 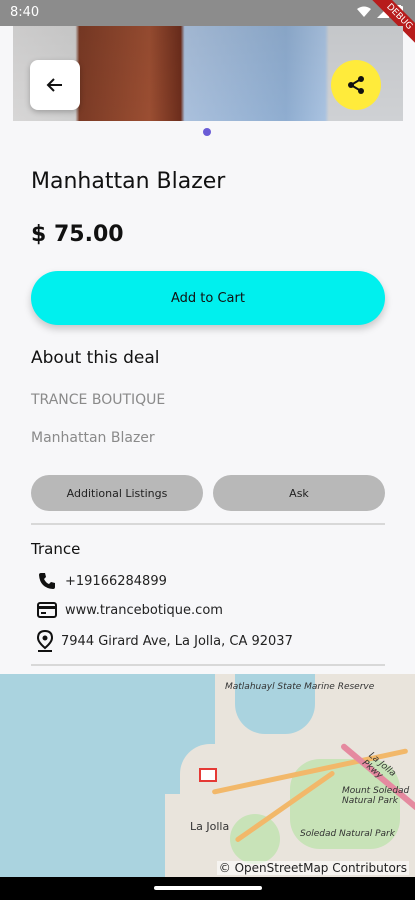 What do you see at coordinates (364, 11) in the screenshot?
I see `wifi-icon` at bounding box center [364, 11].